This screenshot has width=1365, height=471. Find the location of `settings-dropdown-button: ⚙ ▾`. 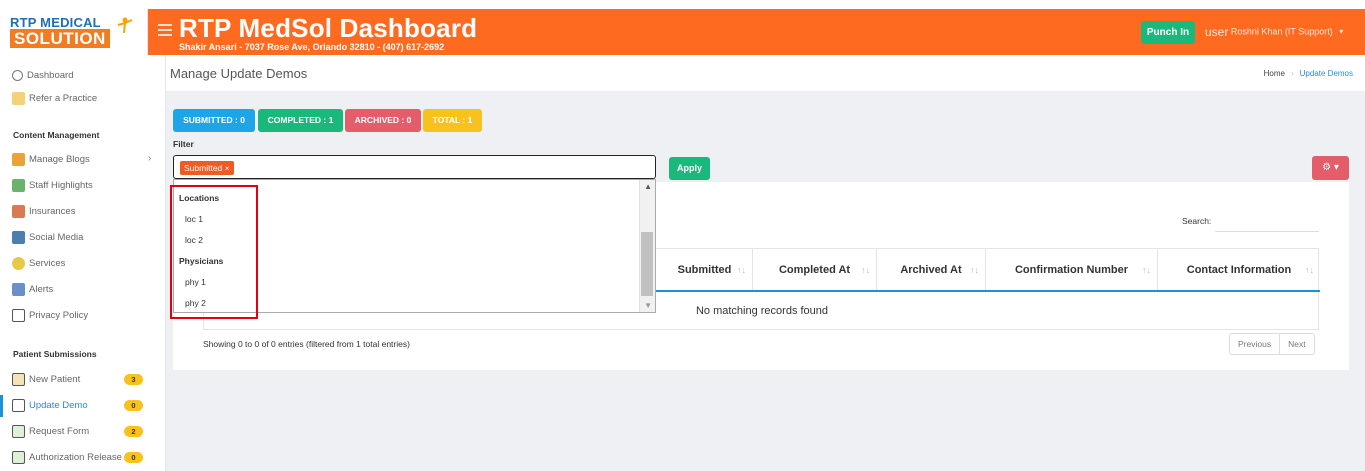

settings-dropdown-button: ⚙ ▾ is located at coordinates (1330, 168).